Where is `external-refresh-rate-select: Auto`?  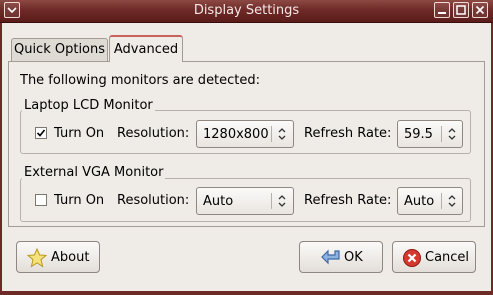 external-refresh-rate-select: Auto is located at coordinates (430, 201).